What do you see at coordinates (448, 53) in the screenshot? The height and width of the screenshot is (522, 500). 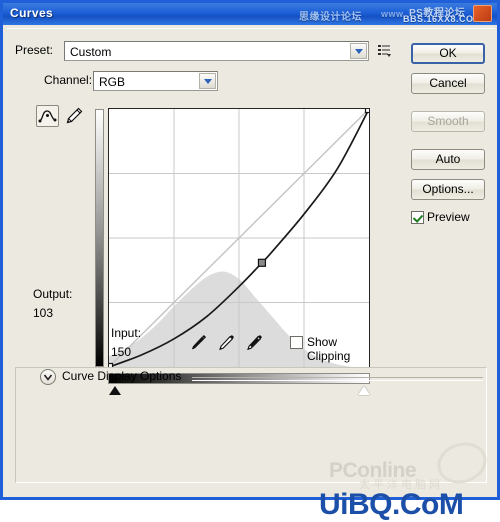 I see `ok-button: OK` at bounding box center [448, 53].